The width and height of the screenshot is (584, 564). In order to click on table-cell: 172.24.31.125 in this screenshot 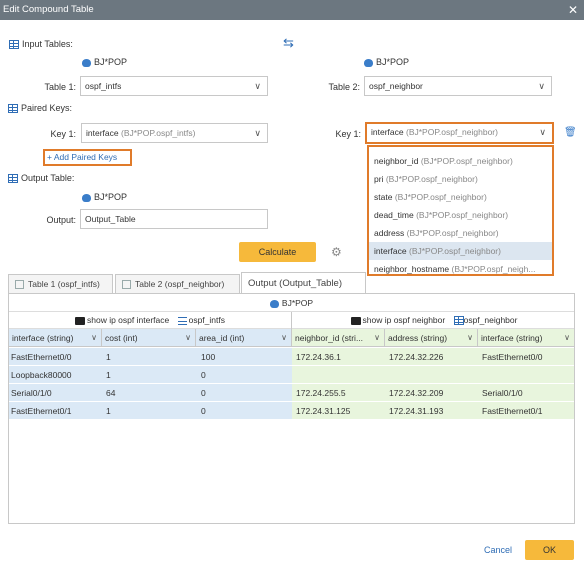, I will do `click(338, 411)`.